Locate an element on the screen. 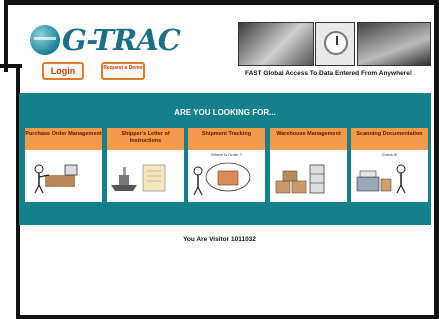  card-scanning-documentation: Scanning Documentation Check It! is located at coordinates (389, 165).